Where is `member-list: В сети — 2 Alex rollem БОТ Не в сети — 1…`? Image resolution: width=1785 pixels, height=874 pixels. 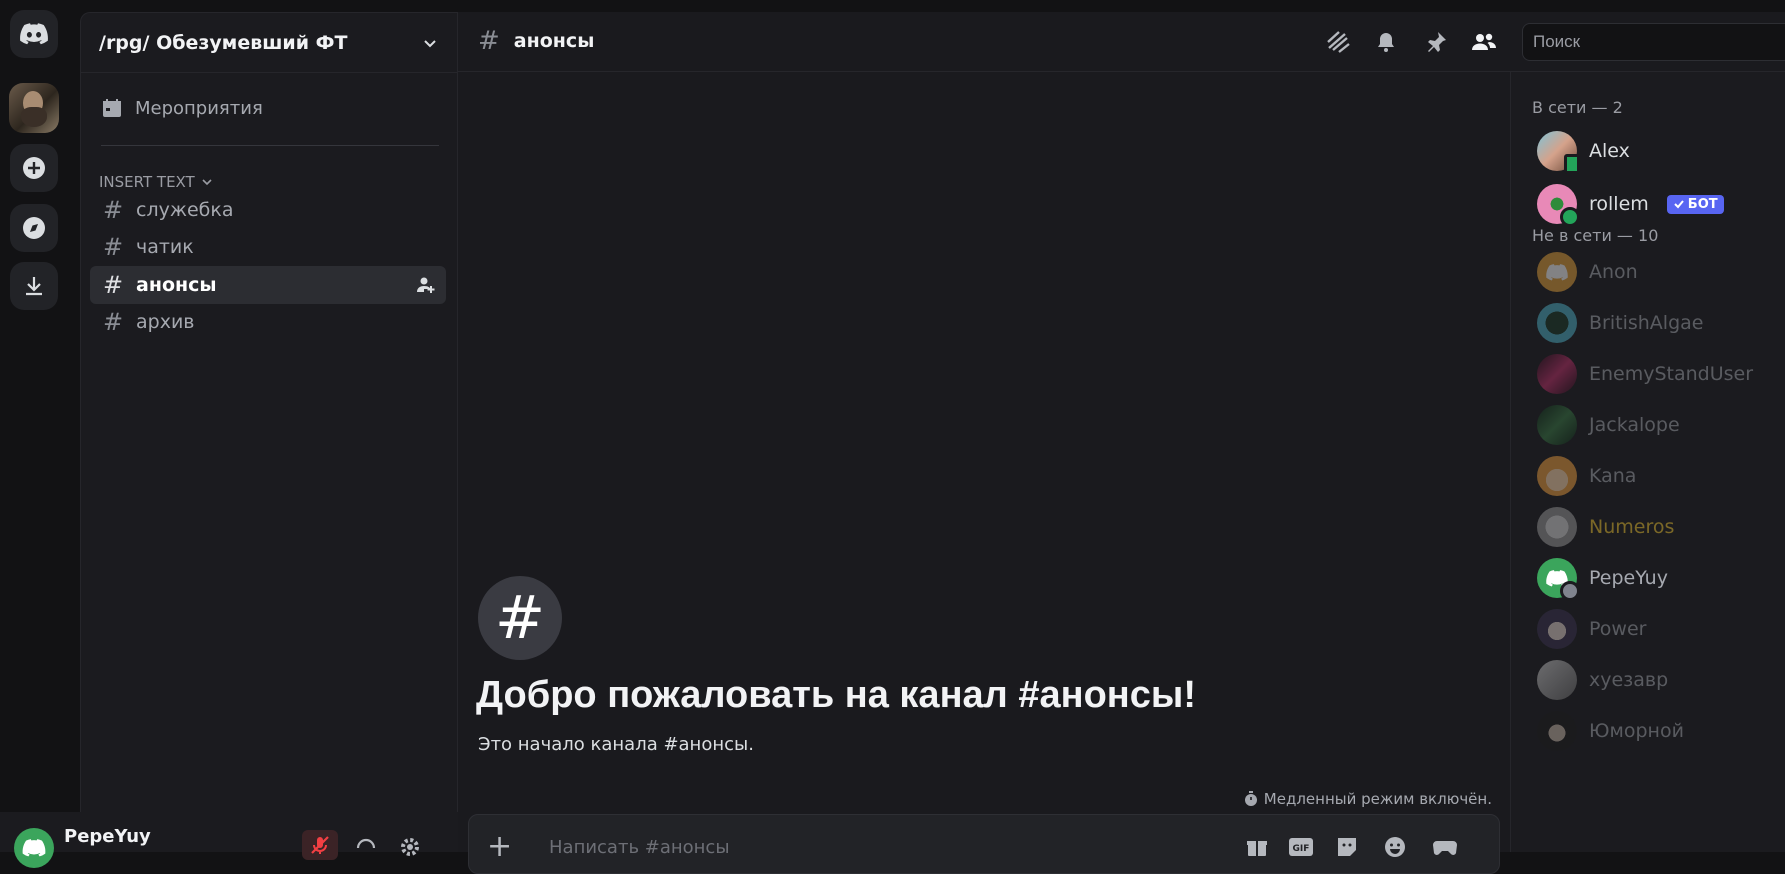
member-list: В сети — 2 Alex rollem БОТ Не в сети — 1… is located at coordinates (1647, 462).